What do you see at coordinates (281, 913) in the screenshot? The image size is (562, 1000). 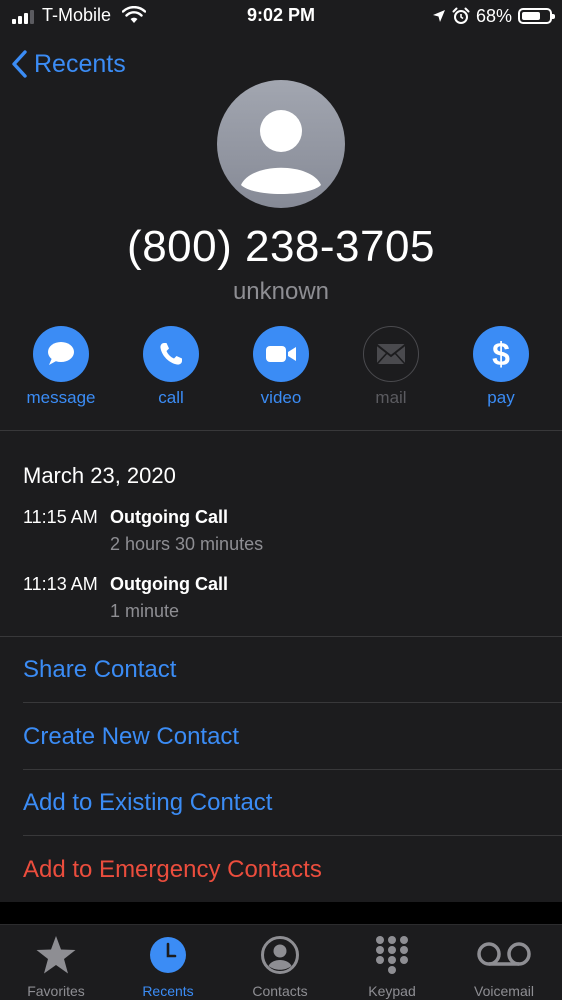 I see `section-gap` at bounding box center [281, 913].